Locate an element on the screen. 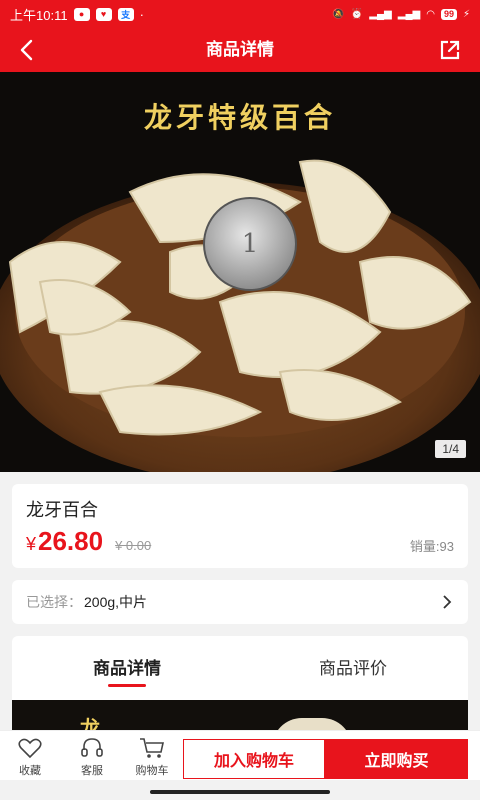 Image resolution: width=480 pixels, height=800 pixels. tab-reviews: 商品评价 is located at coordinates (353, 666).